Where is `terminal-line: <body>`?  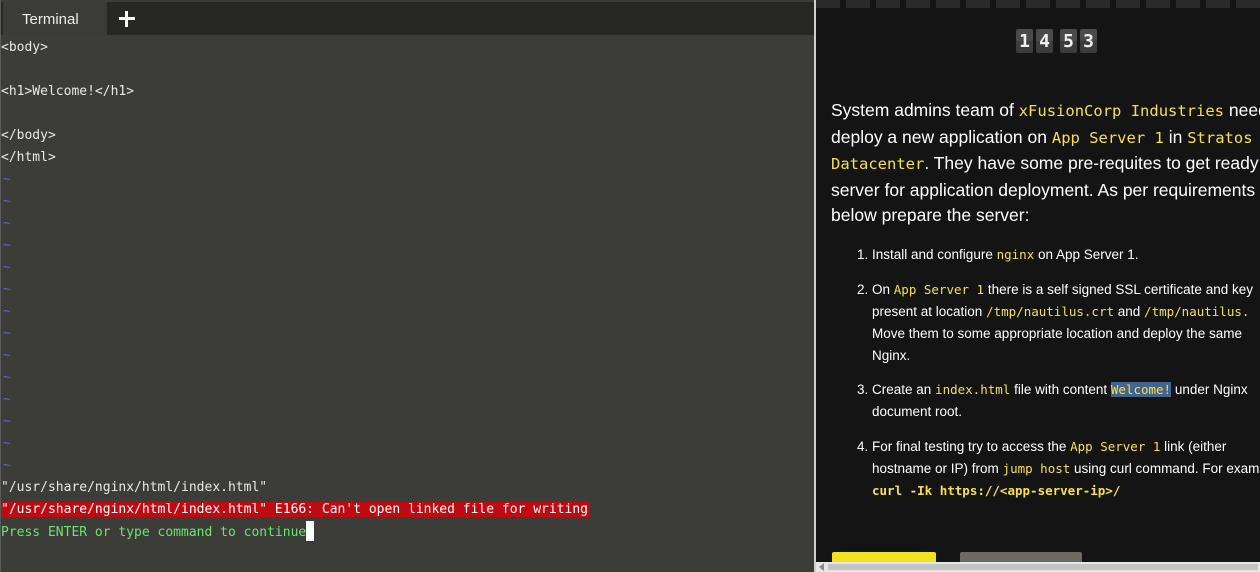 terminal-line: <body> is located at coordinates (24, 47).